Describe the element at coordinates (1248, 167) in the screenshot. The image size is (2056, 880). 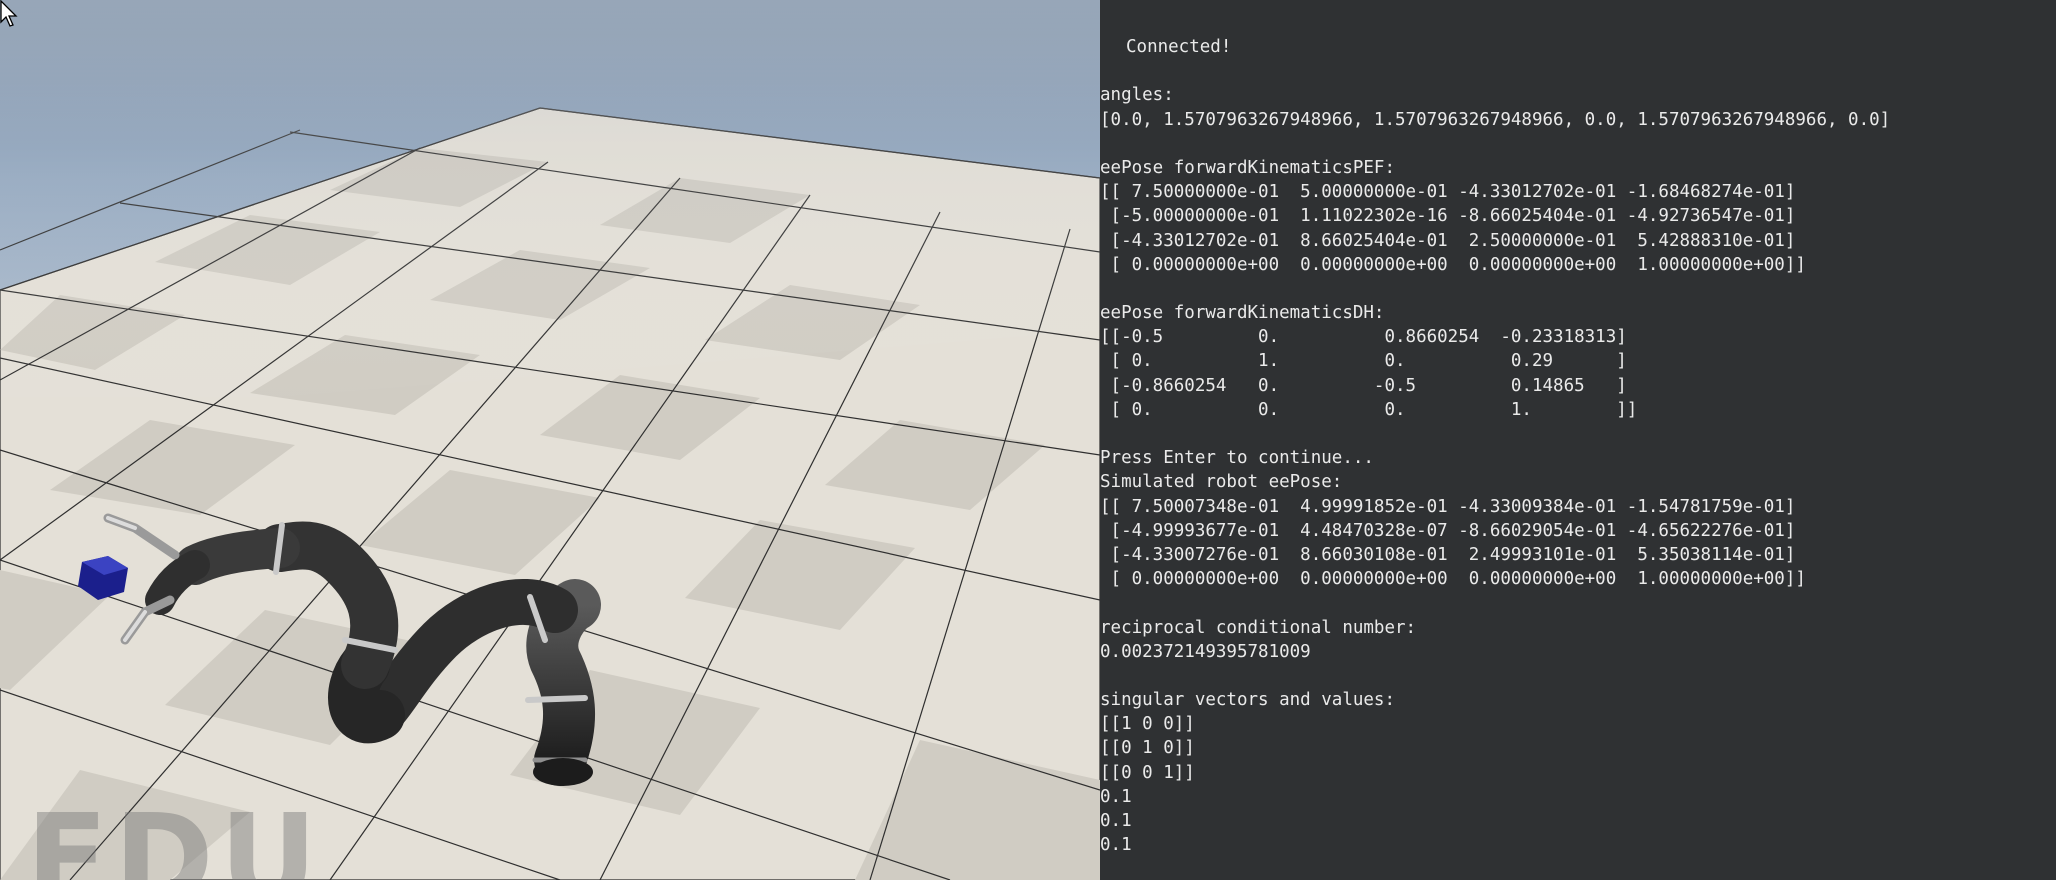
I see `terminal-line: eePose forwardKinematicsPEF:` at that location.